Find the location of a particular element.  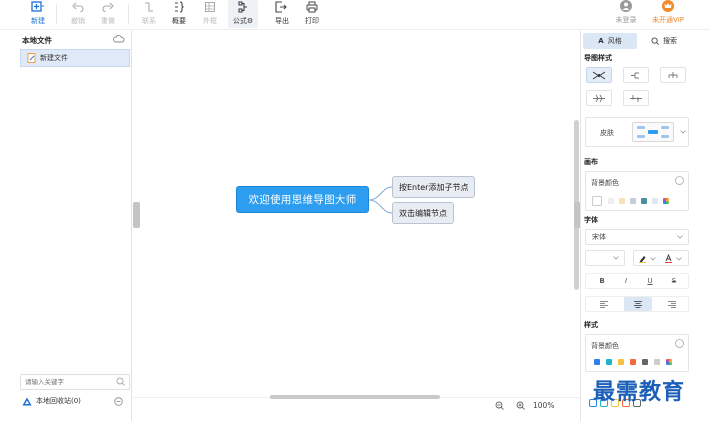

settings-icon: ⚙ is located at coordinates (250, 21).